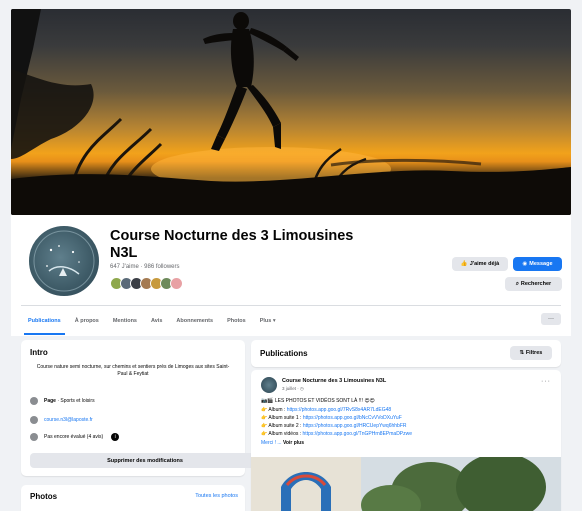  Describe the element at coordinates (517, 283) in the screenshot. I see `search-icon: ⌕` at that location.